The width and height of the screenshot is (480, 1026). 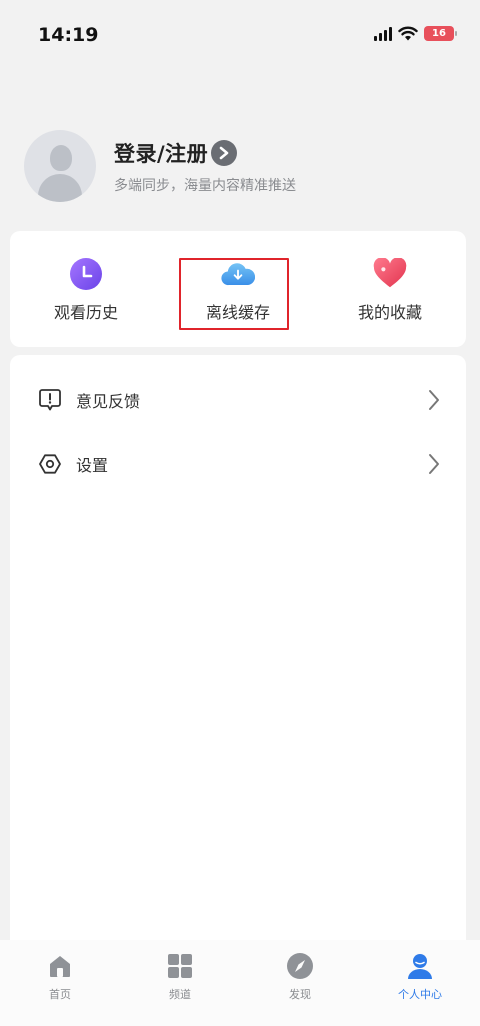 What do you see at coordinates (60, 983) in the screenshot?
I see `tab-home: 首页` at bounding box center [60, 983].